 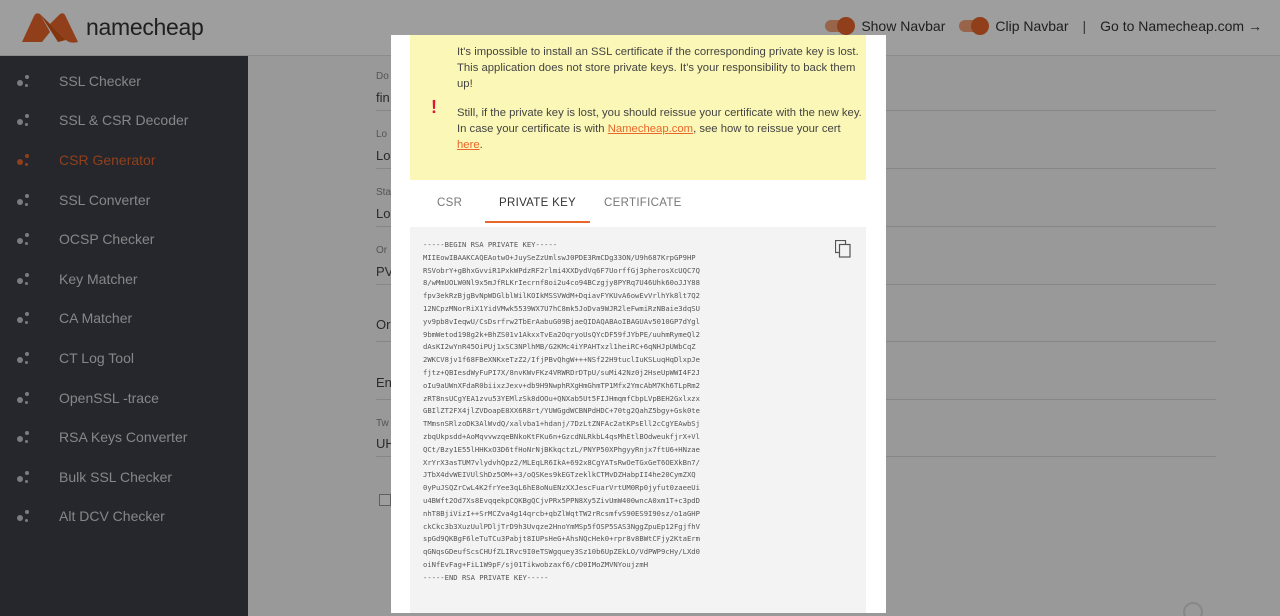 I want to click on namecheap-link: Namecheap.com, so click(x=650, y=129).